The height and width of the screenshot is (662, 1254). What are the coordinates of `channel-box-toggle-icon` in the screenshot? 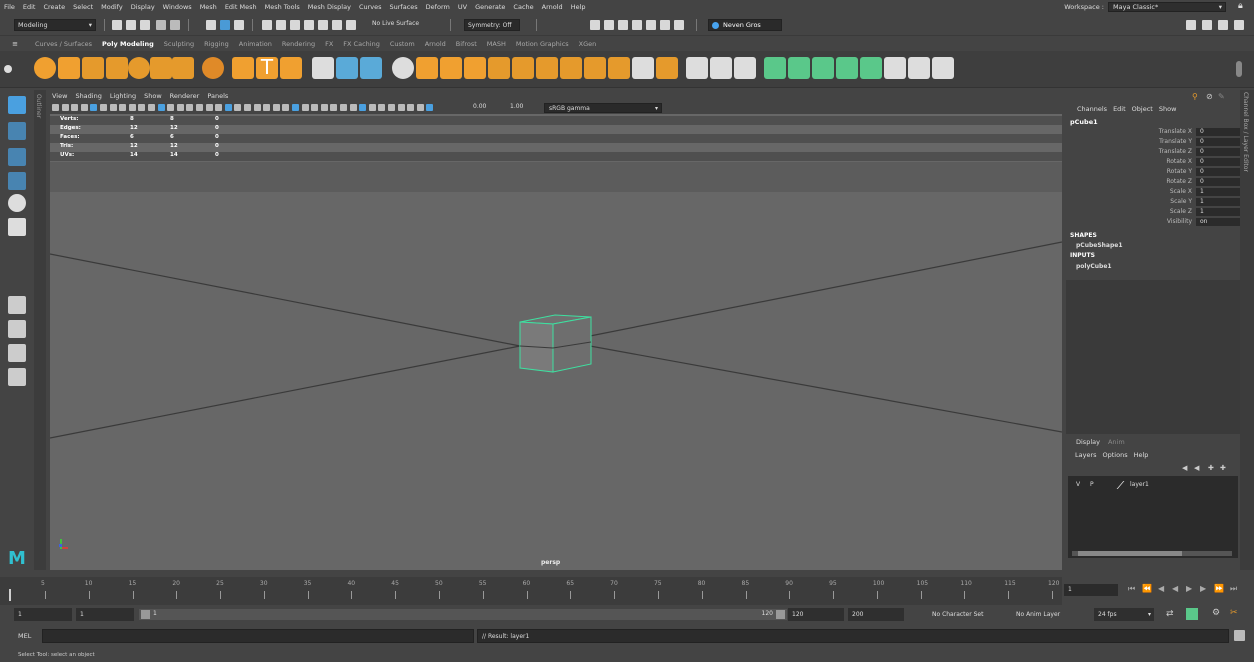 It's located at (1239, 25).